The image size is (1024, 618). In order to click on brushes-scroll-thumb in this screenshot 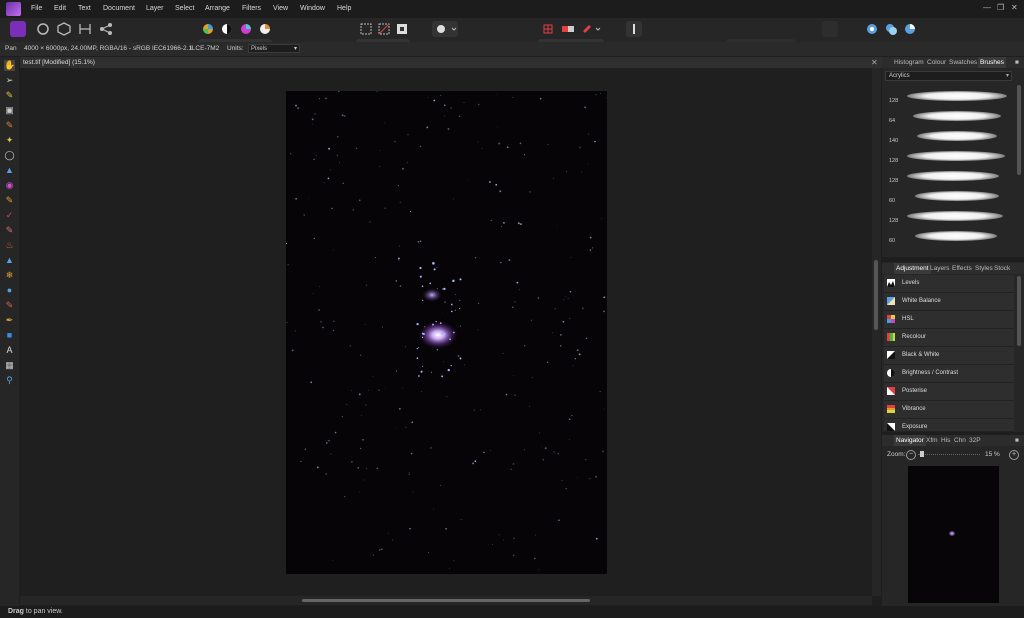, I will do `click(1019, 130)`.